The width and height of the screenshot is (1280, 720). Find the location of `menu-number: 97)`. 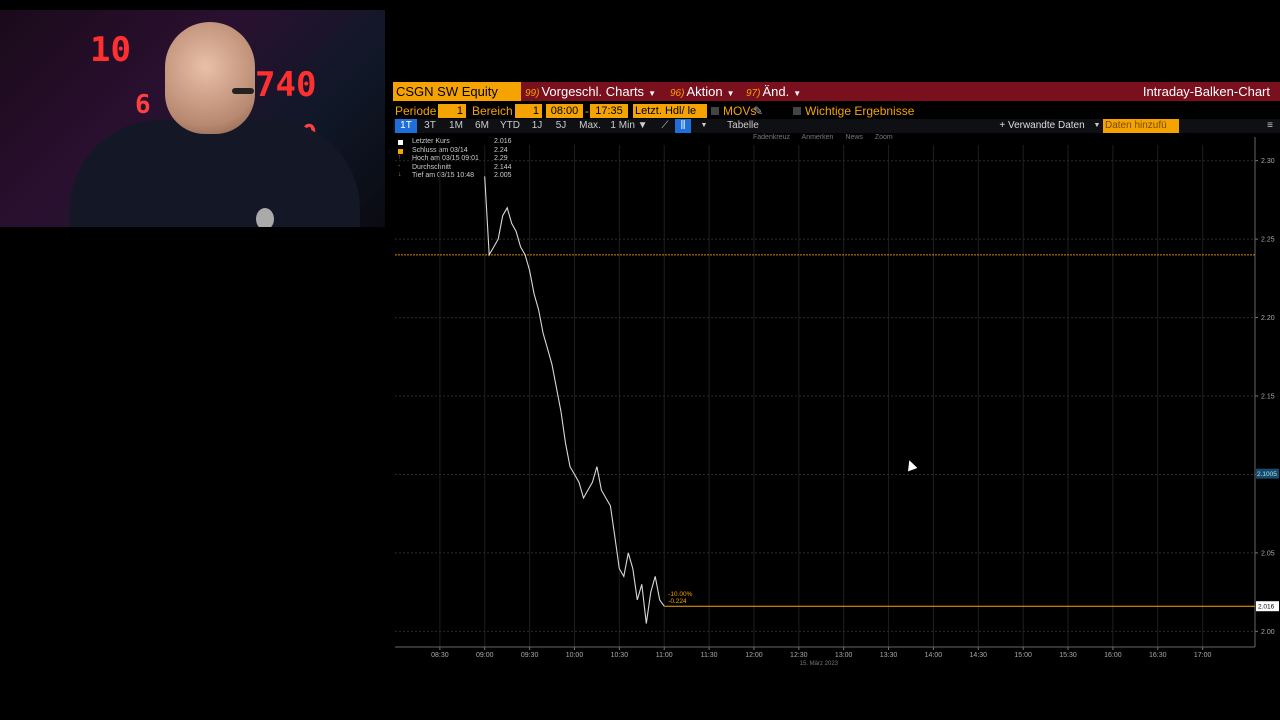

menu-number: 97) is located at coordinates (753, 93).